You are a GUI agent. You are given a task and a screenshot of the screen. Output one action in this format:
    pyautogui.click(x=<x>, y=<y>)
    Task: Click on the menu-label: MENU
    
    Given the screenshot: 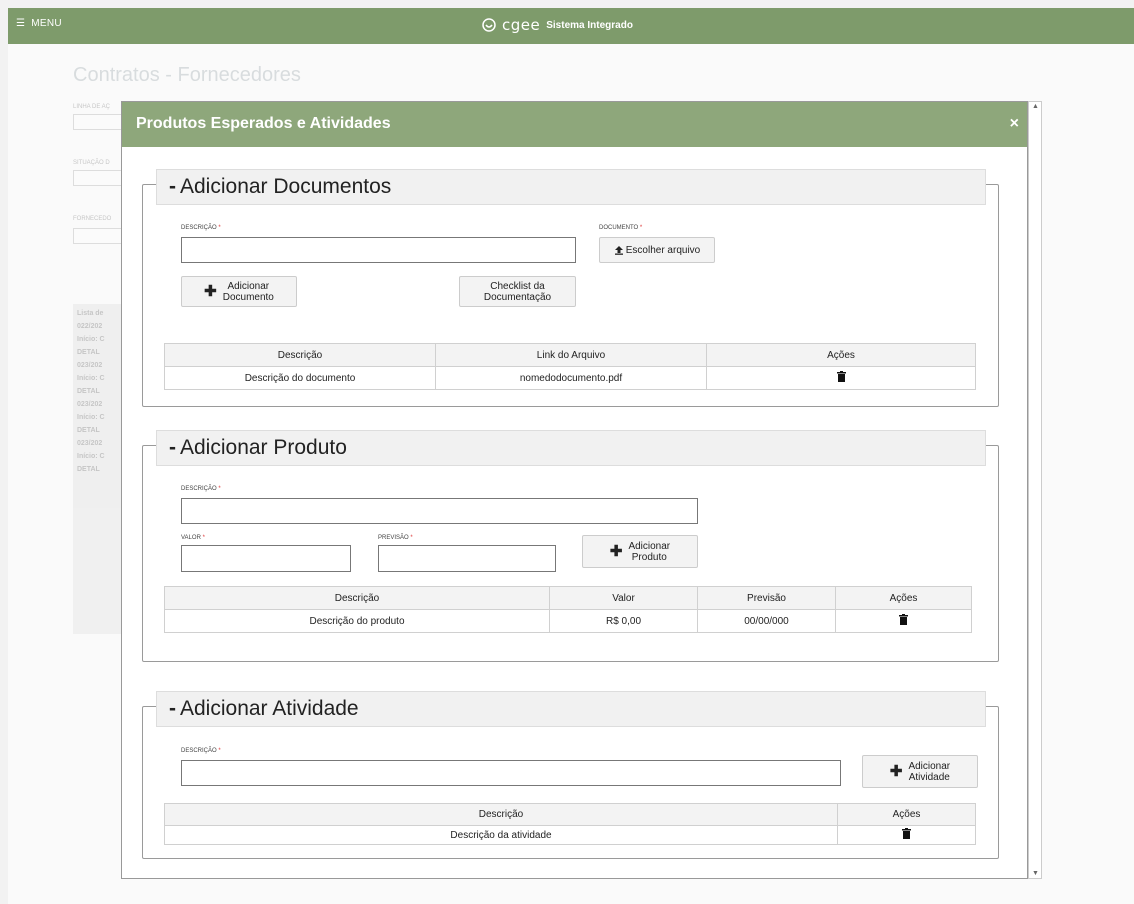 What is the action you would take?
    pyautogui.click(x=46, y=23)
    